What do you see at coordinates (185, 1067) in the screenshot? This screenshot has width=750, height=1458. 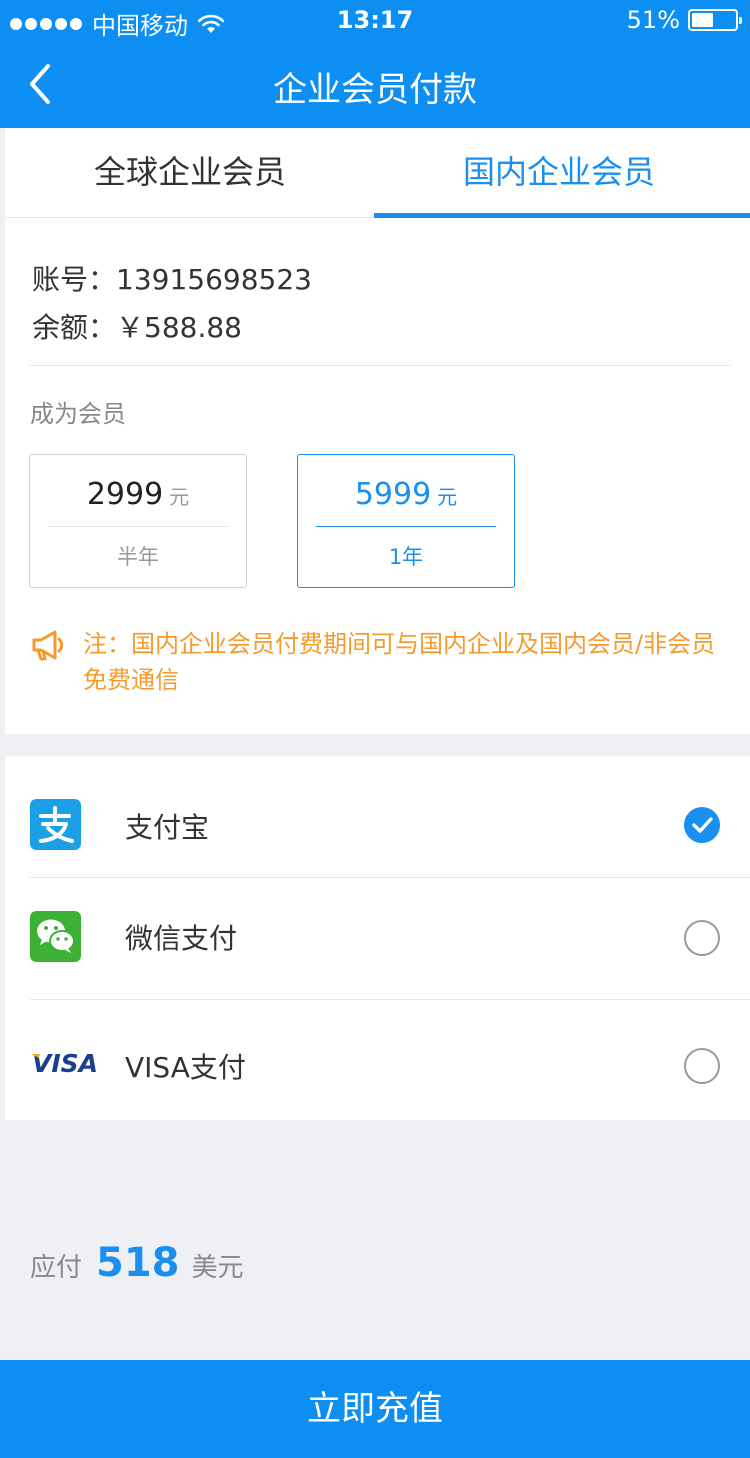 I see `payment-label: VISA支付` at bounding box center [185, 1067].